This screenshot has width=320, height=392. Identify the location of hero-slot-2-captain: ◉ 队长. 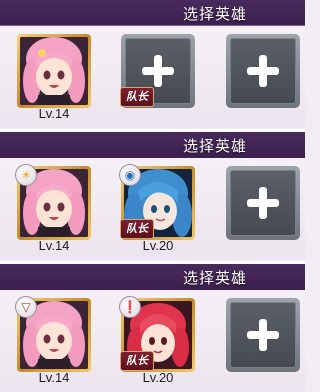
(157, 202).